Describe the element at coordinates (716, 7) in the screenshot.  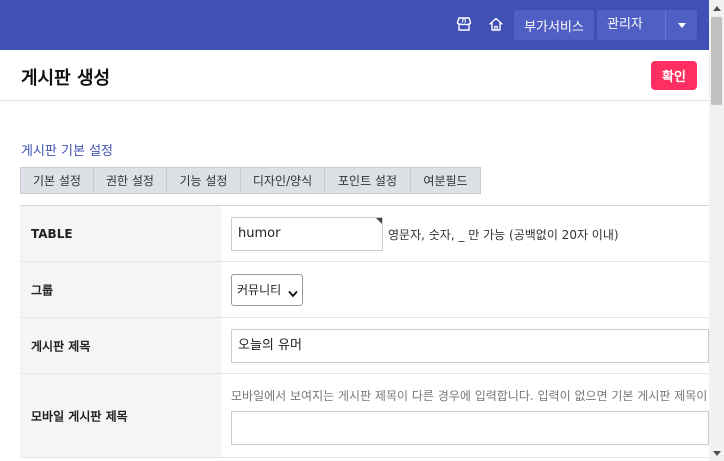
I see `scroll-up-arrow-icon` at that location.